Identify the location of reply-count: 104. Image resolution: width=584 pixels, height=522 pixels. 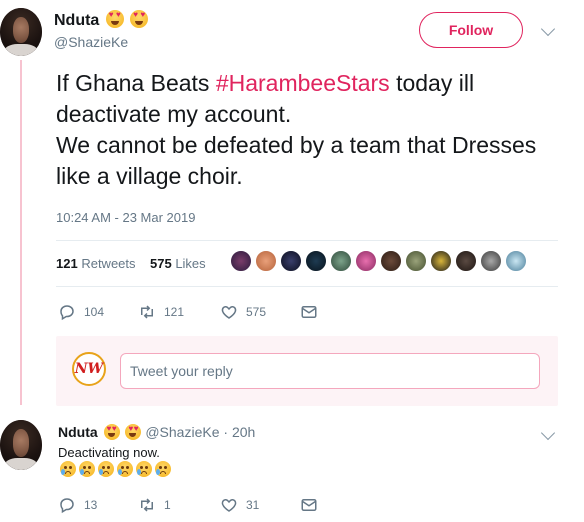
(94, 312).